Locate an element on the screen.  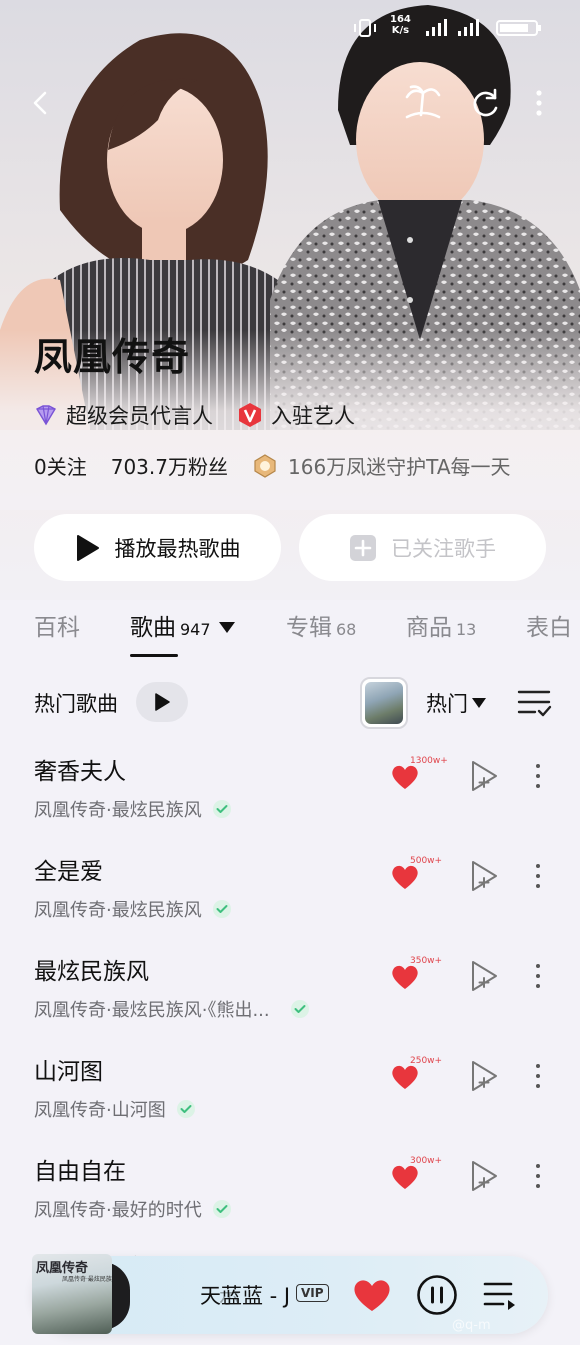
refresh-icon is located at coordinates (485, 102).